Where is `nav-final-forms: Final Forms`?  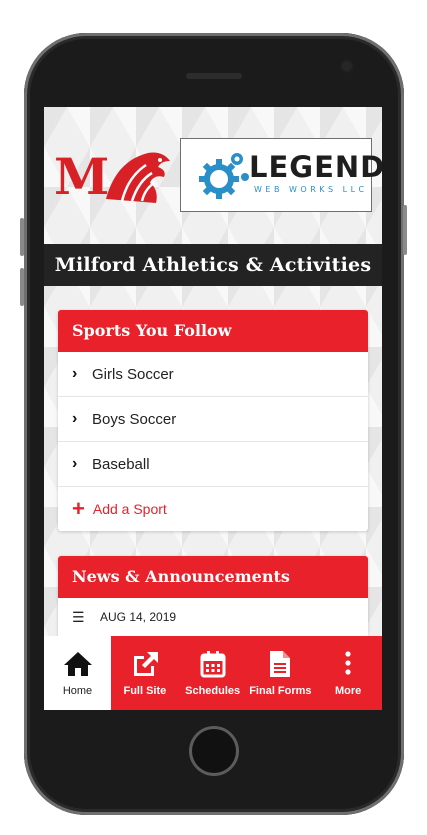 nav-final-forms: Final Forms is located at coordinates (281, 673).